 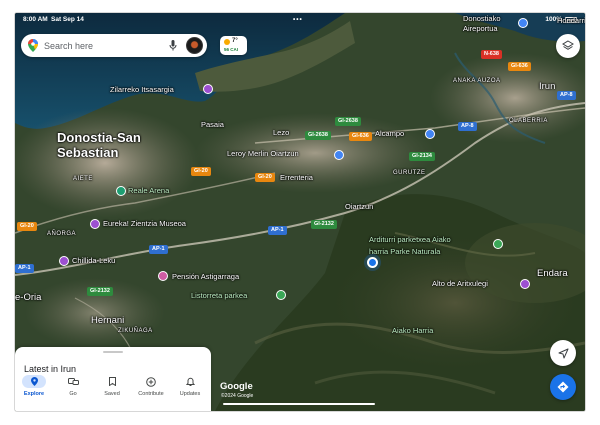 I want to click on layers-button, so click(x=568, y=46).